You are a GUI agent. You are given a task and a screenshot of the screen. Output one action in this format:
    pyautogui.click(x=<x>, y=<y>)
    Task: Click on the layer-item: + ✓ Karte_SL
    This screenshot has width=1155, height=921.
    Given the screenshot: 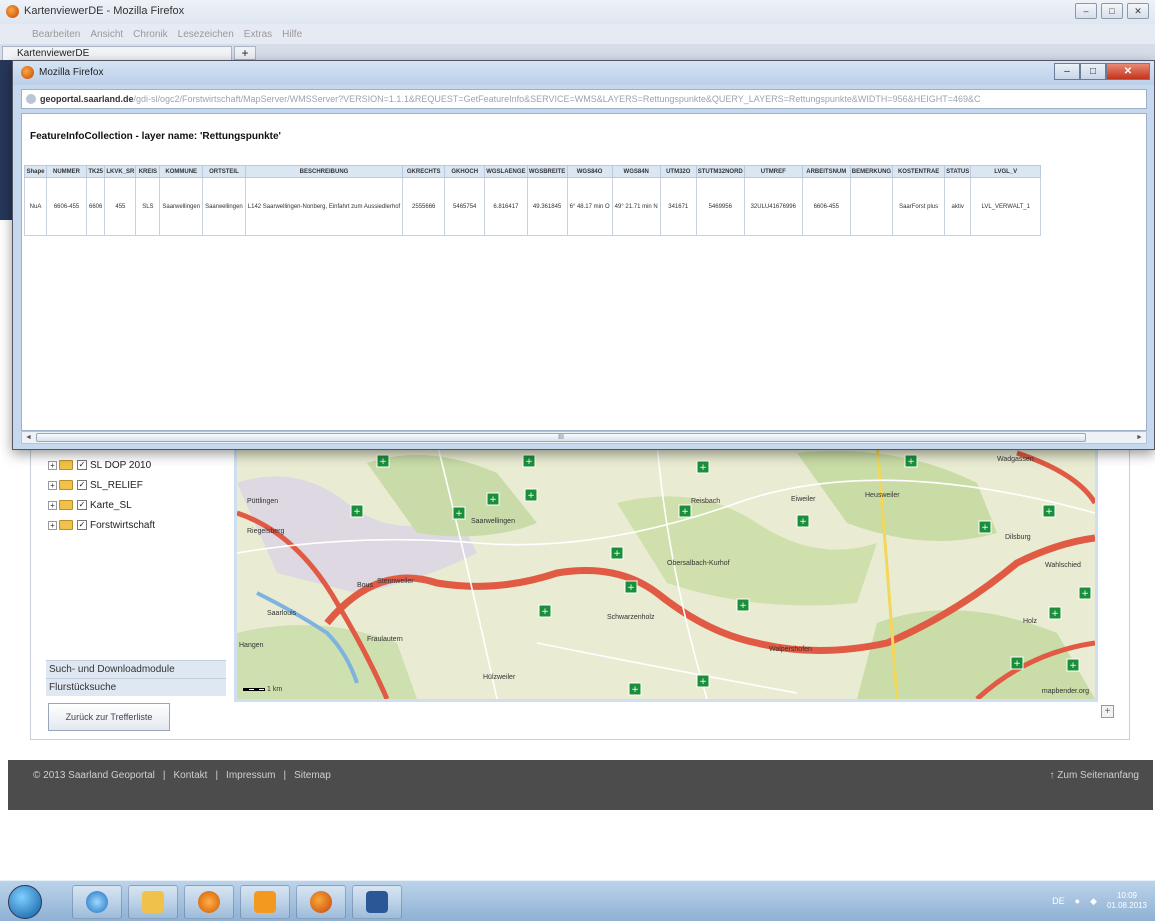 What is the action you would take?
    pyautogui.click(x=137, y=505)
    